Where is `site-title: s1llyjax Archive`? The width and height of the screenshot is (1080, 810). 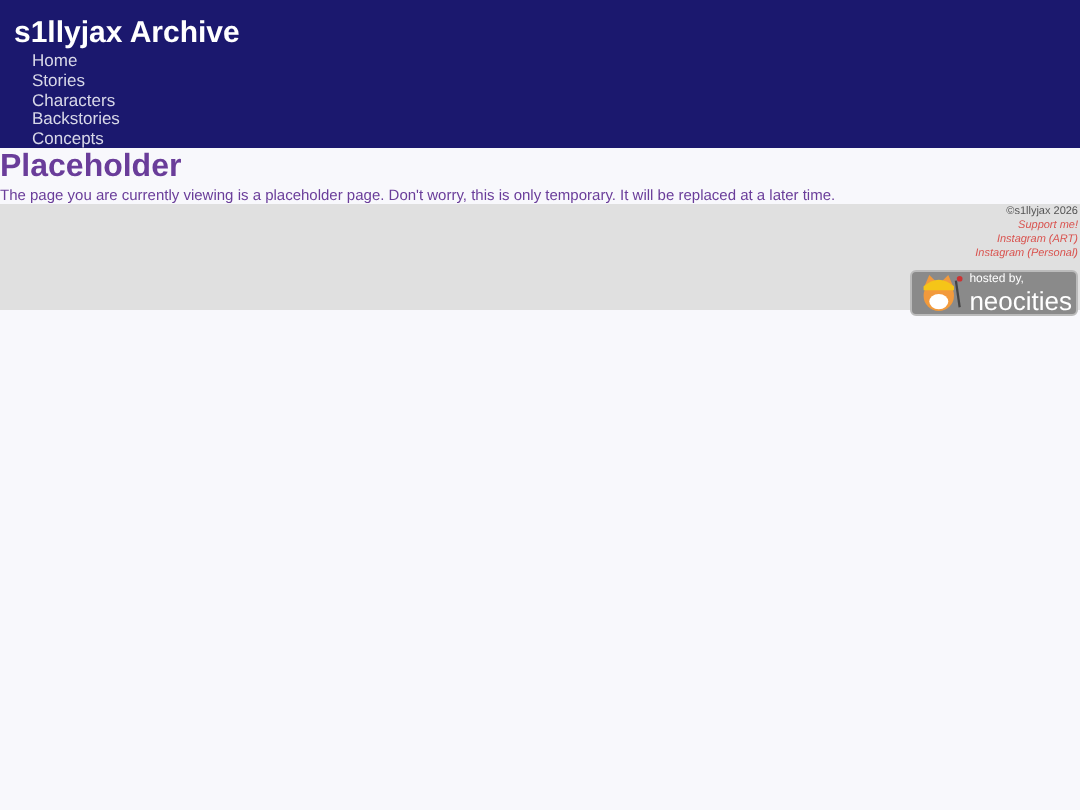
site-title: s1llyjax Archive is located at coordinates (128, 34).